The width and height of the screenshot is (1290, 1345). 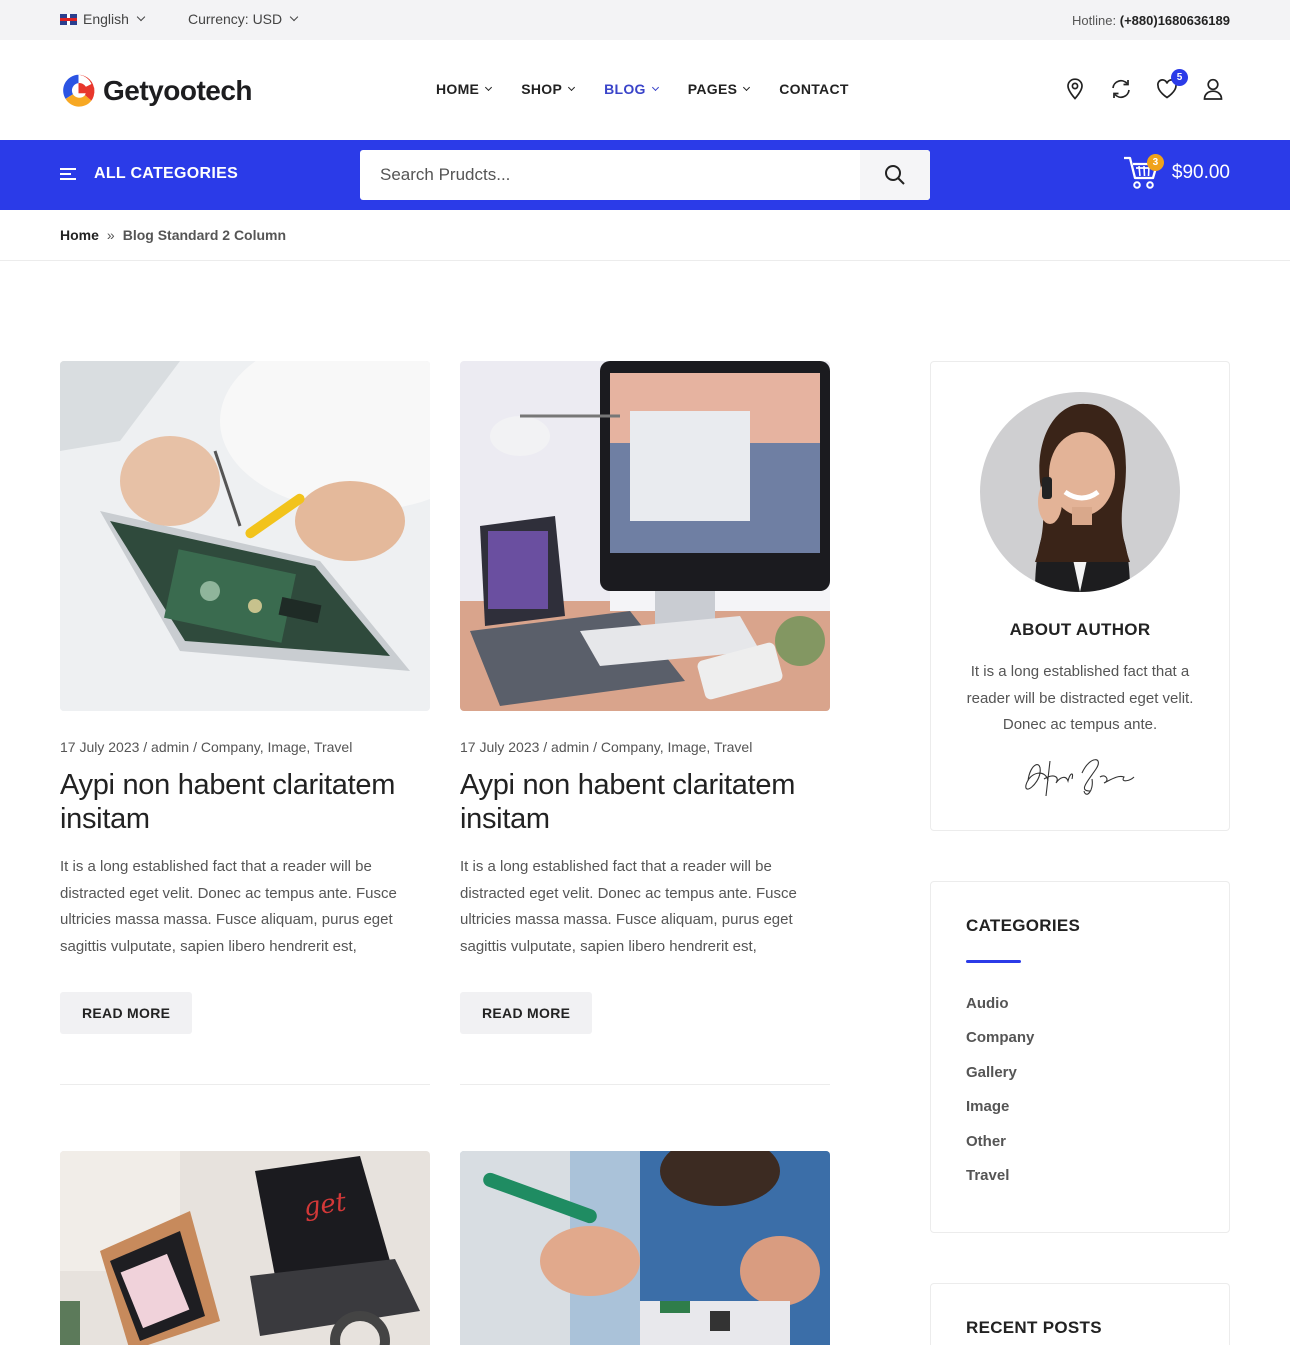 What do you see at coordinates (1143, 172) in the screenshot?
I see `cart-icon: 3` at bounding box center [1143, 172].